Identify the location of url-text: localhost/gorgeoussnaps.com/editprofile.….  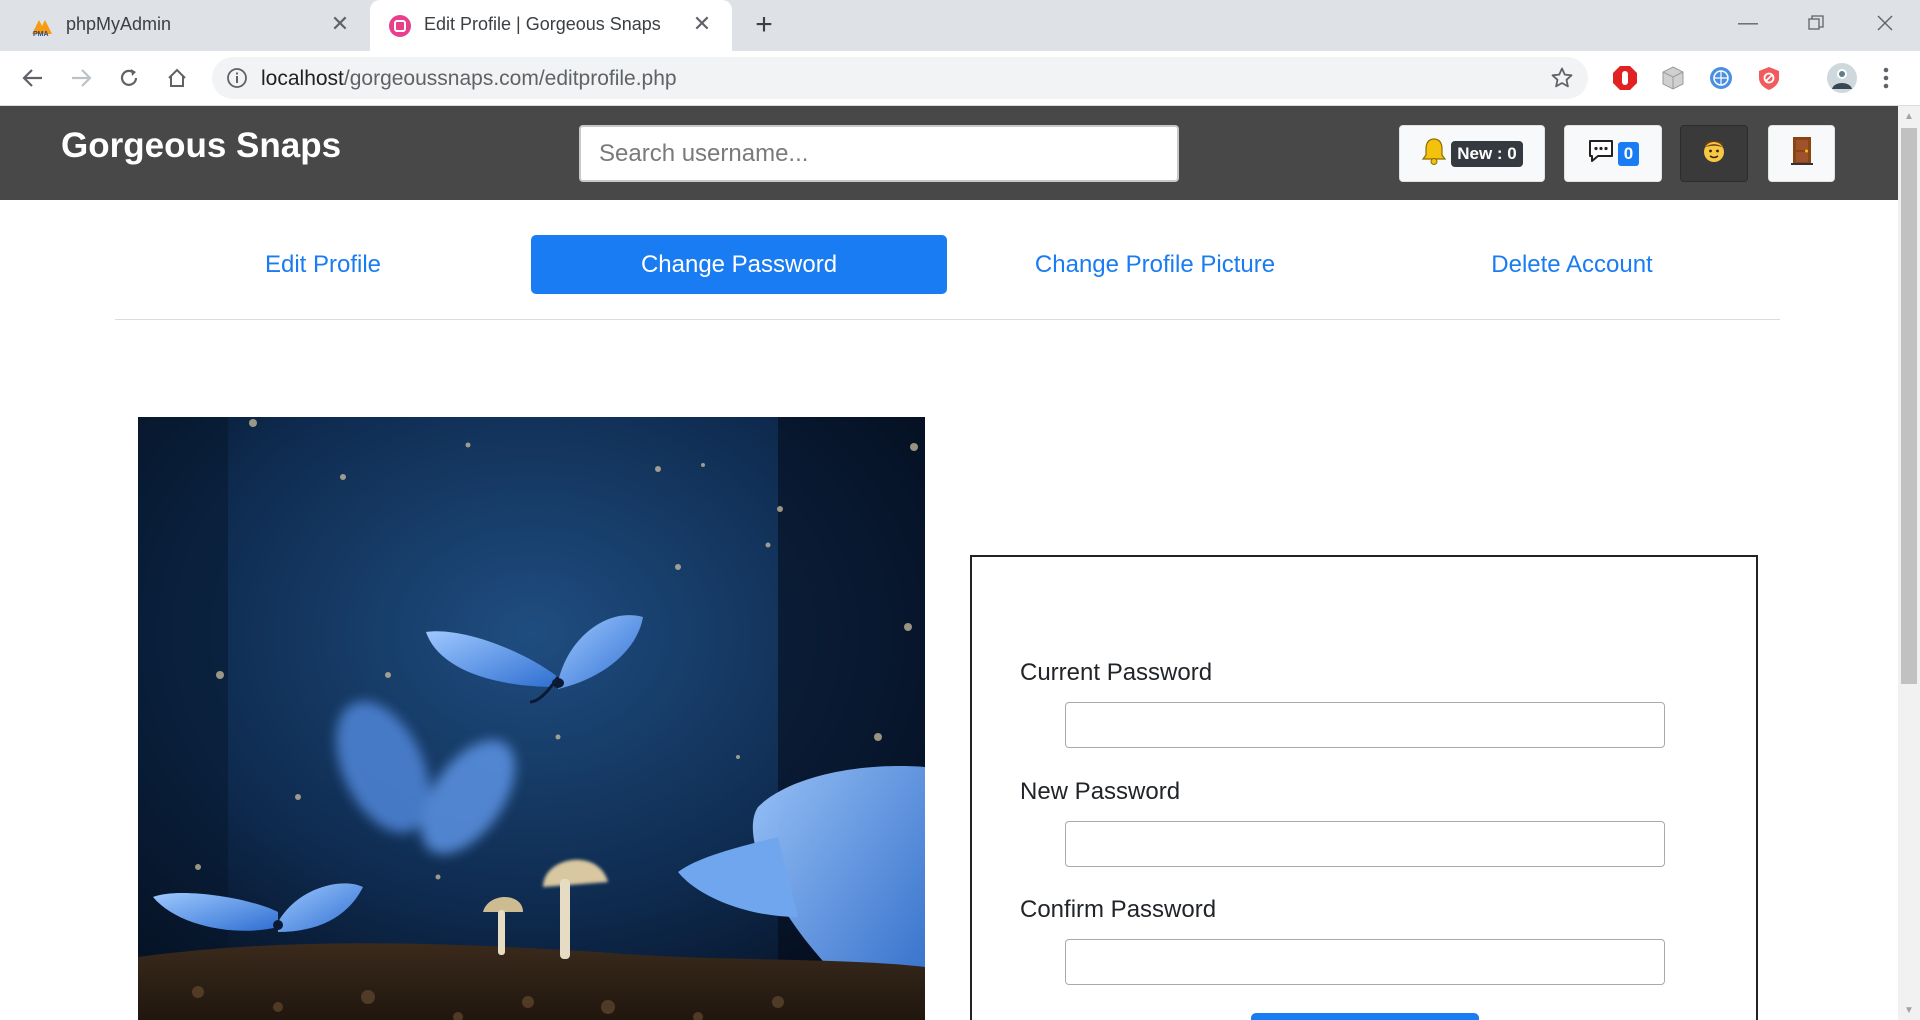
(469, 79).